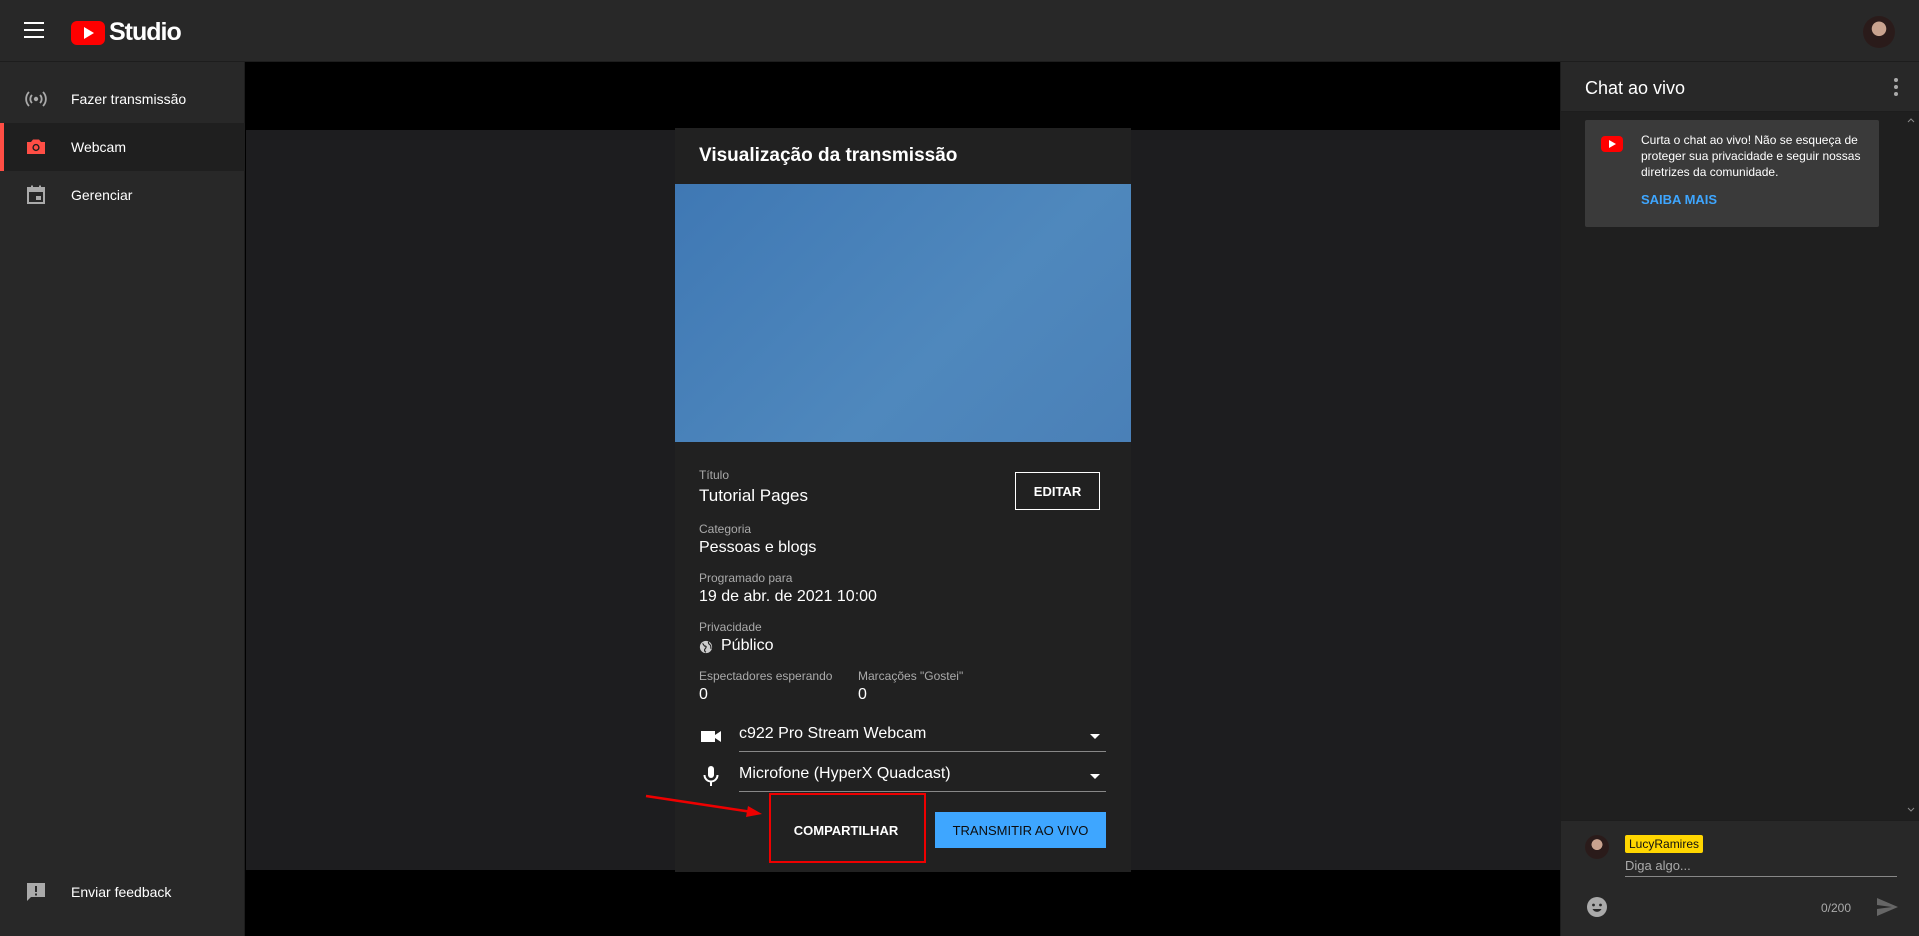  What do you see at coordinates (911, 676) in the screenshot?
I see `gostei-label: Marcações "Gostei"` at bounding box center [911, 676].